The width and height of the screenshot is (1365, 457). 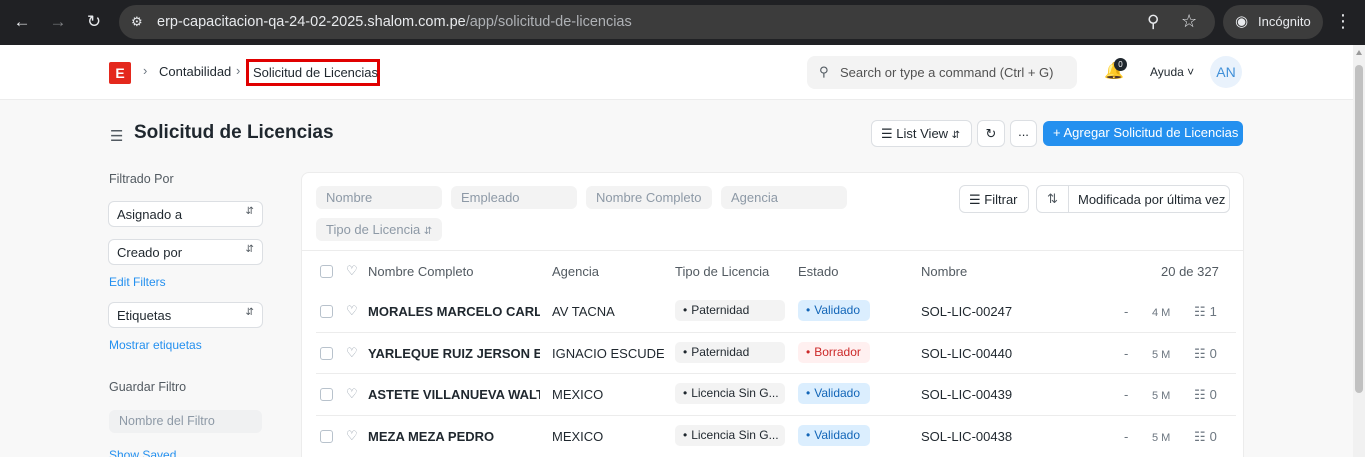 What do you see at coordinates (583, 311) in the screenshot?
I see `cell-agencia: AV TACNA` at bounding box center [583, 311].